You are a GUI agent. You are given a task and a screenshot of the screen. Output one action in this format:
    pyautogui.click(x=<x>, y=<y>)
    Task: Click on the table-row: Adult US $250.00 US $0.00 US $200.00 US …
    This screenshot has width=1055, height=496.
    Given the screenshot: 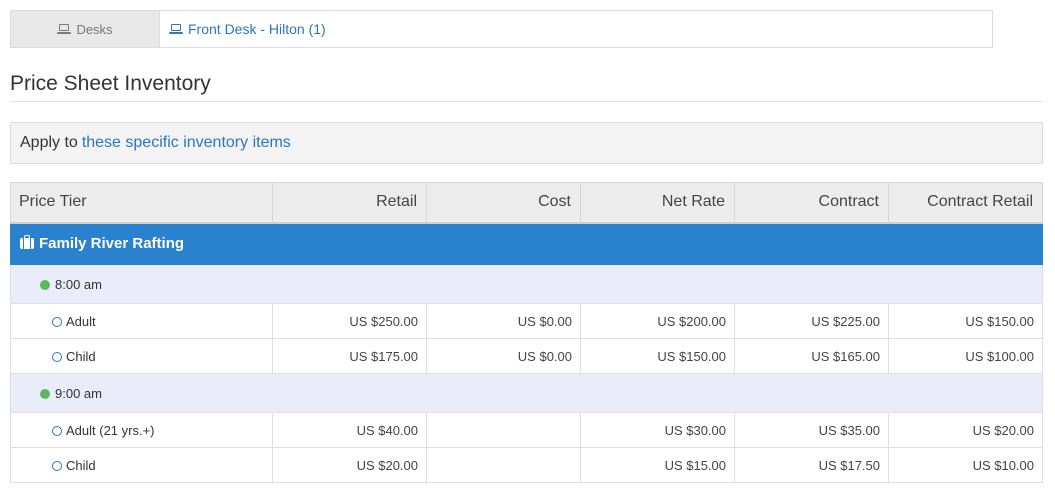 What is the action you would take?
    pyautogui.click(x=526, y=321)
    